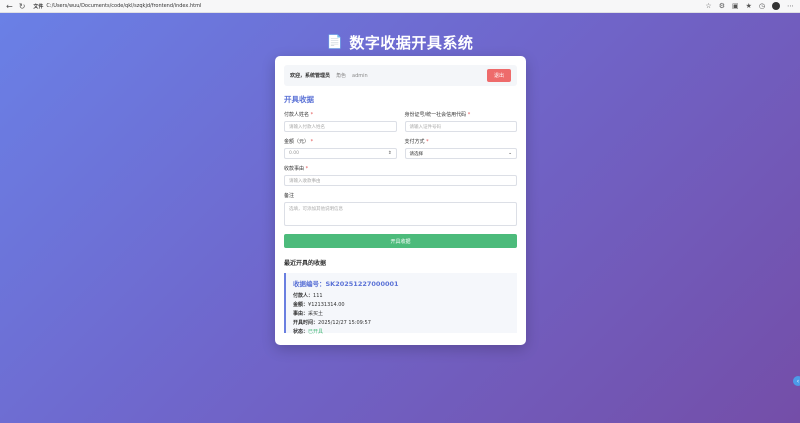 The height and width of the screenshot is (423, 800). I want to click on menu-icon: ⋯, so click(790, 6).